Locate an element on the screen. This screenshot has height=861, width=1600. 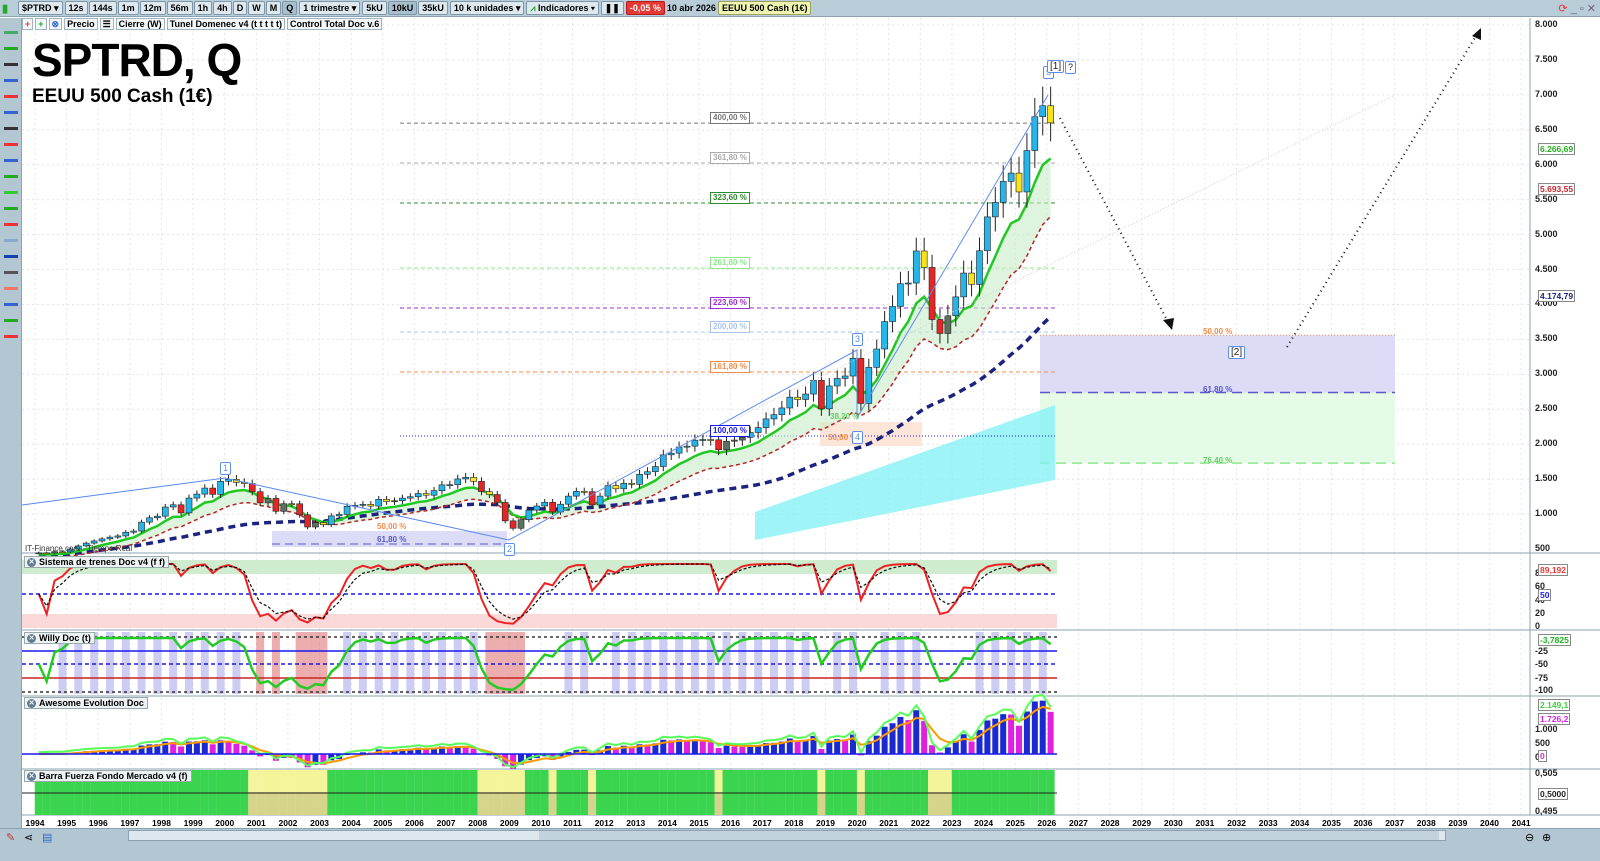
panel-header-awesome: ✕ Awesome Evolution Doc is located at coordinates (86, 703).